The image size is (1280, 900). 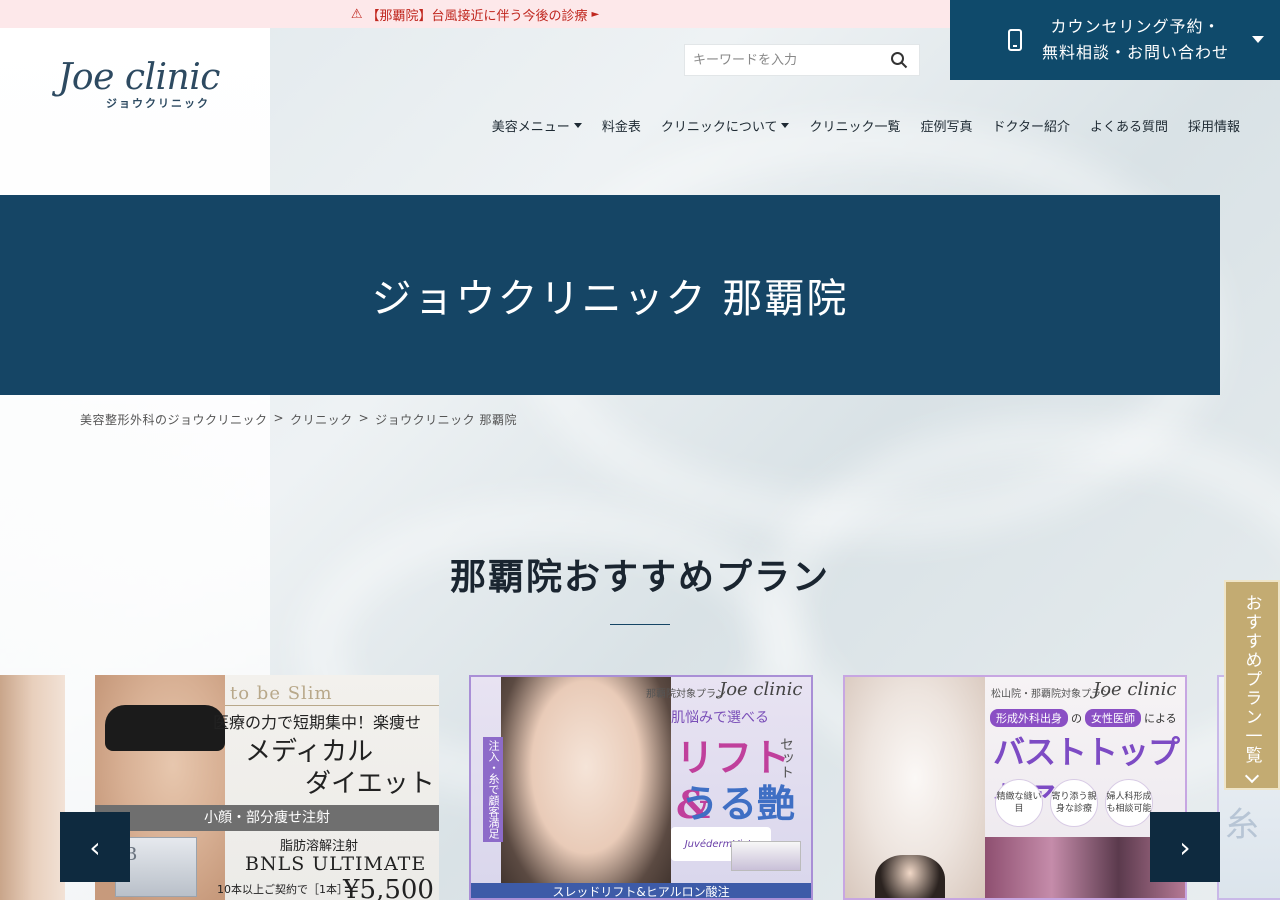 I want to click on nav-label: よくある質問, so click(x=1128, y=127).